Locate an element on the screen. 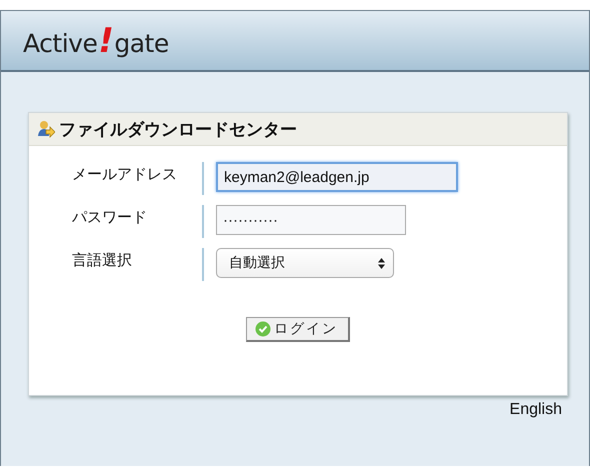 The width and height of the screenshot is (590, 476). field-label: 言語選択 is located at coordinates (102, 260).